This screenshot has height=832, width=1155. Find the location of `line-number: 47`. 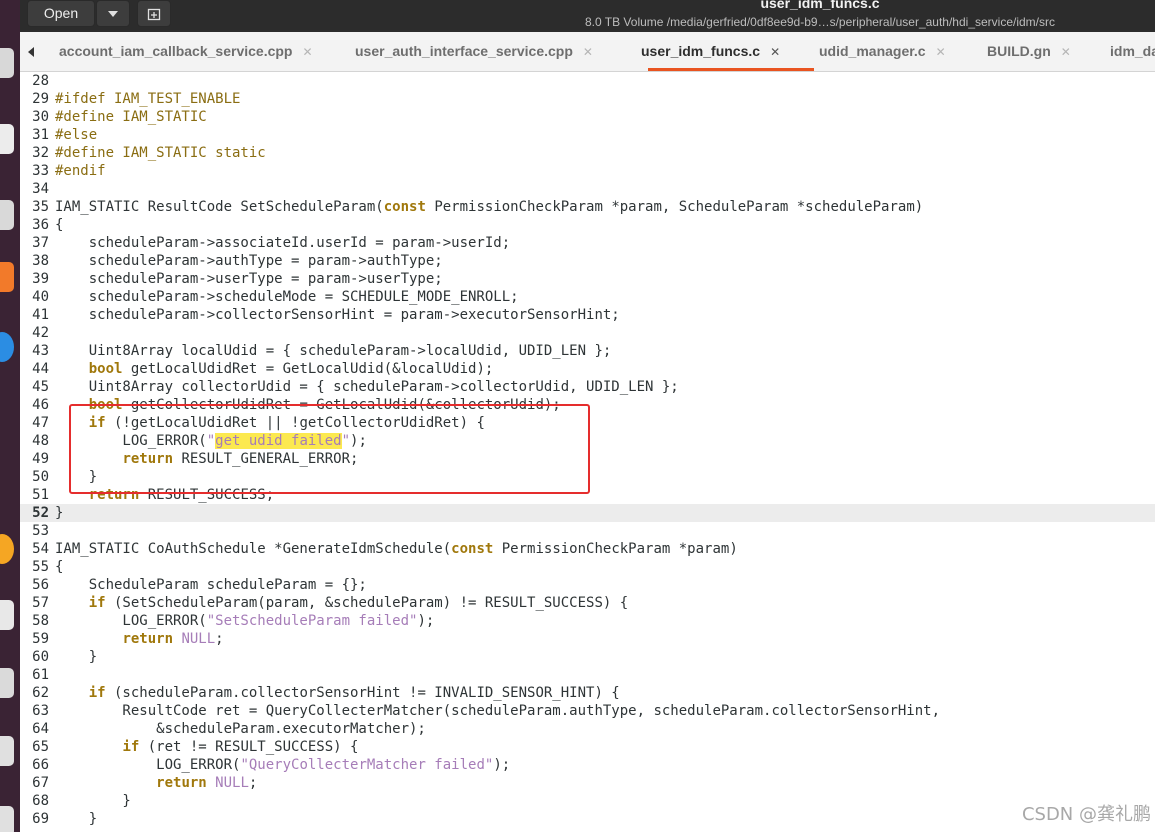

line-number: 47 is located at coordinates (40, 423).